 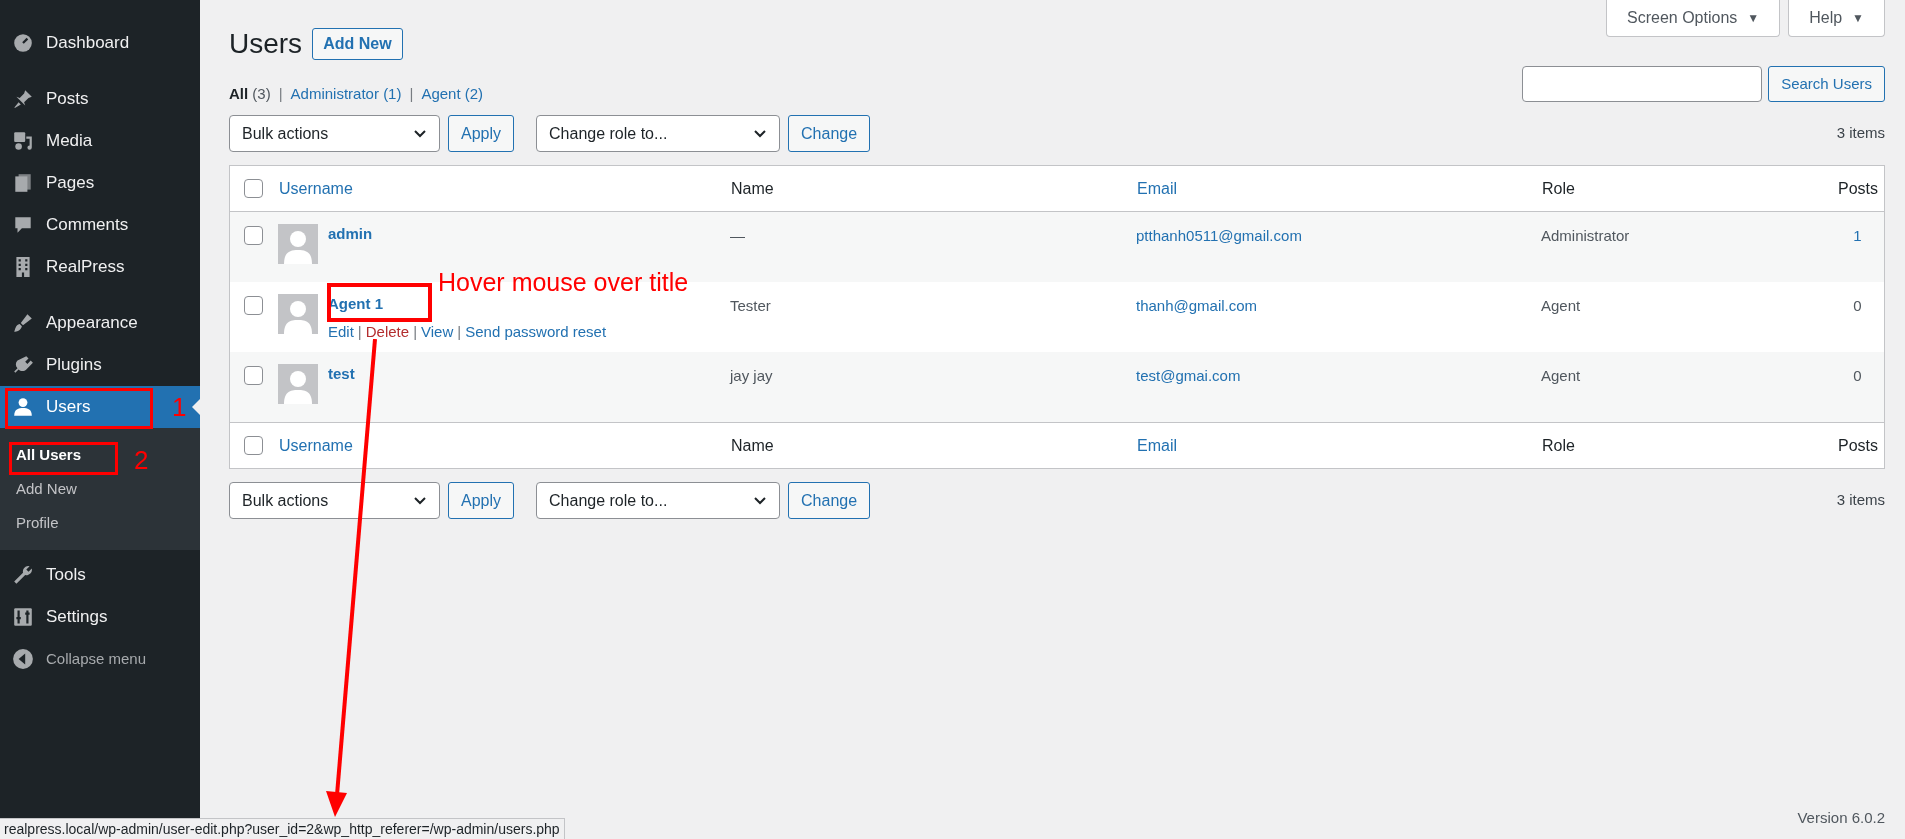 I want to click on menu-item: Settings, so click(x=100, y=617).